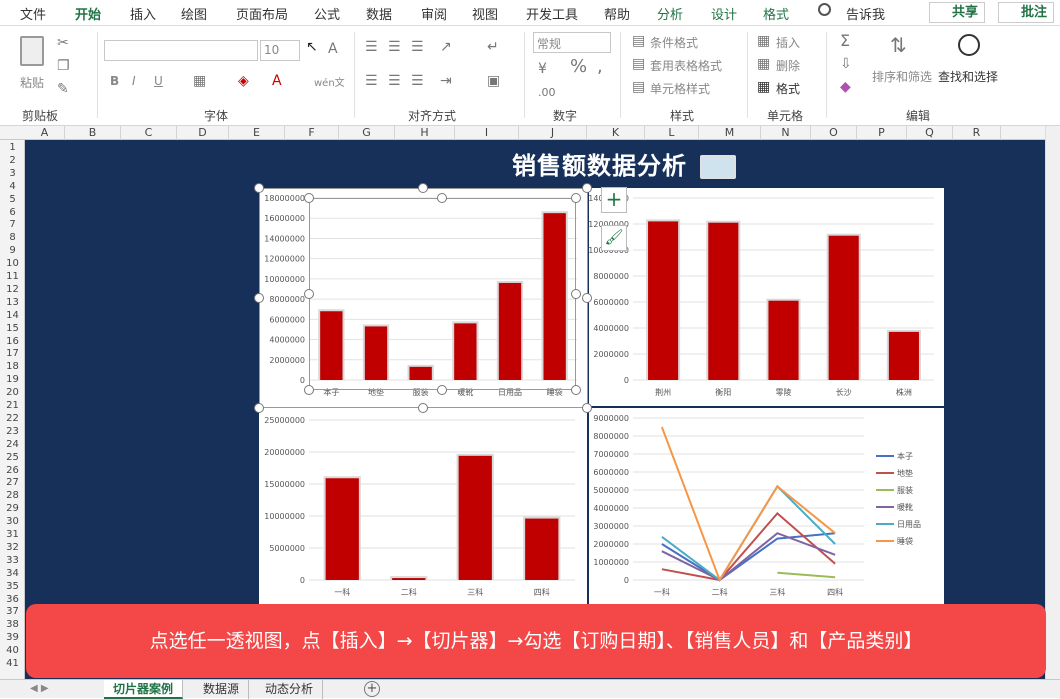 The height and width of the screenshot is (699, 1060). What do you see at coordinates (977, 133) in the screenshot?
I see `column-header: R` at bounding box center [977, 133].